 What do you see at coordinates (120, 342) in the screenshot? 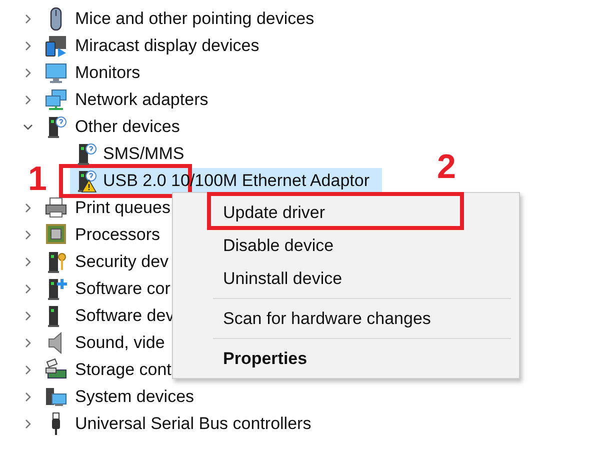
I see `tree-item-label: Sound, vide` at bounding box center [120, 342].